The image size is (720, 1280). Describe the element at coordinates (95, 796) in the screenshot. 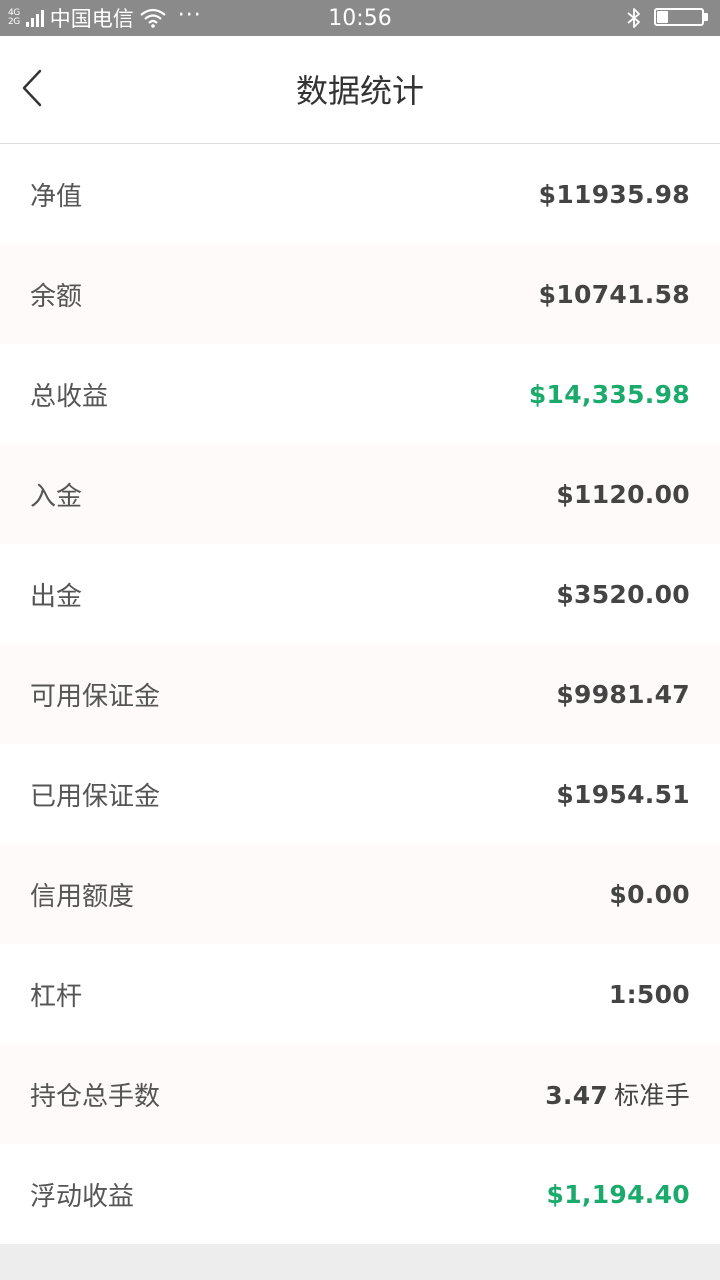

I see `stat-label: 已用保证金` at that location.